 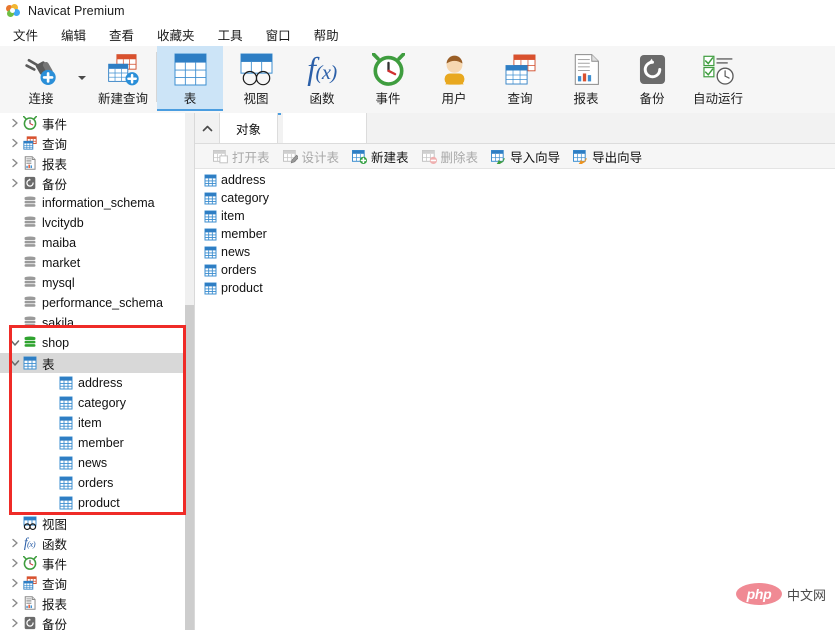 I want to click on menu-favorites: 收藏夹, so click(x=176, y=34).